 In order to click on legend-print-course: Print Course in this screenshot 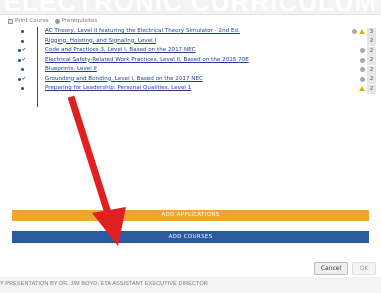, I will do `click(28, 21)`.